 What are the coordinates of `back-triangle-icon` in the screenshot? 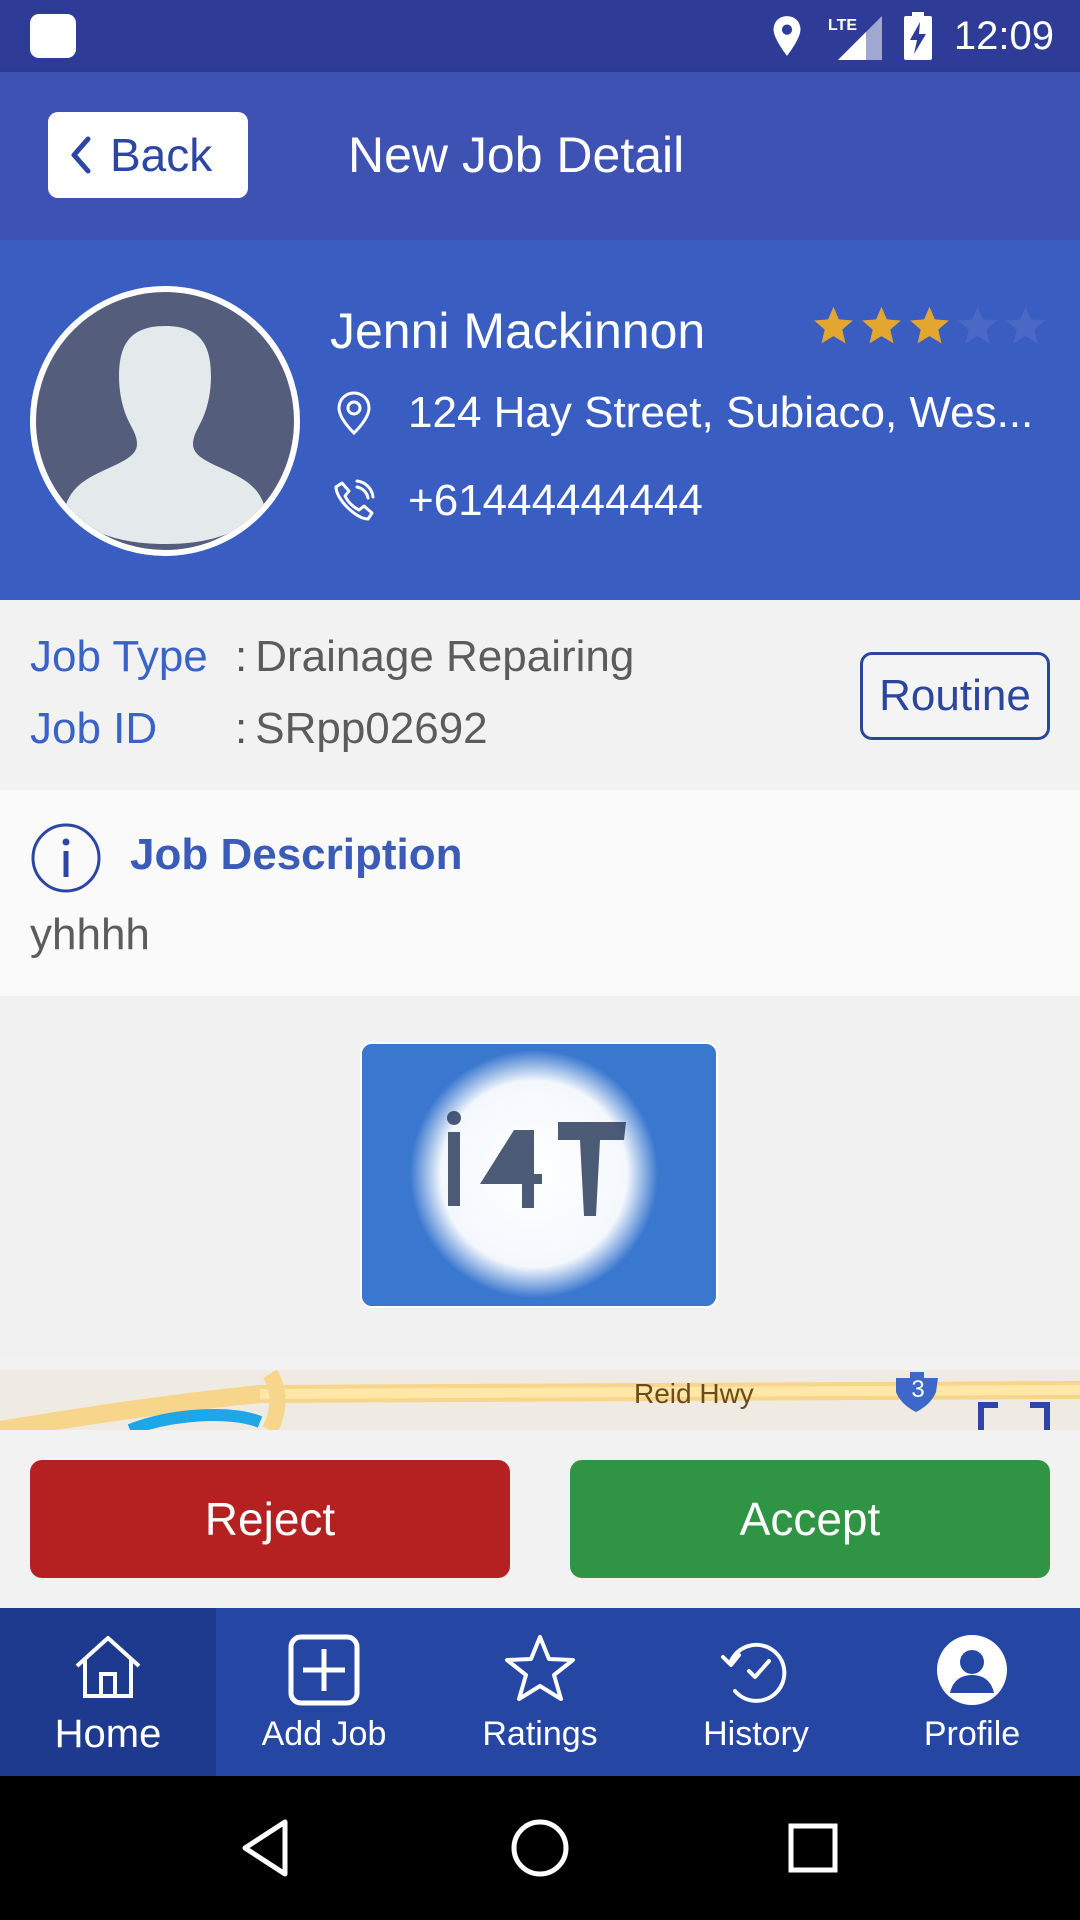 It's located at (267, 1848).